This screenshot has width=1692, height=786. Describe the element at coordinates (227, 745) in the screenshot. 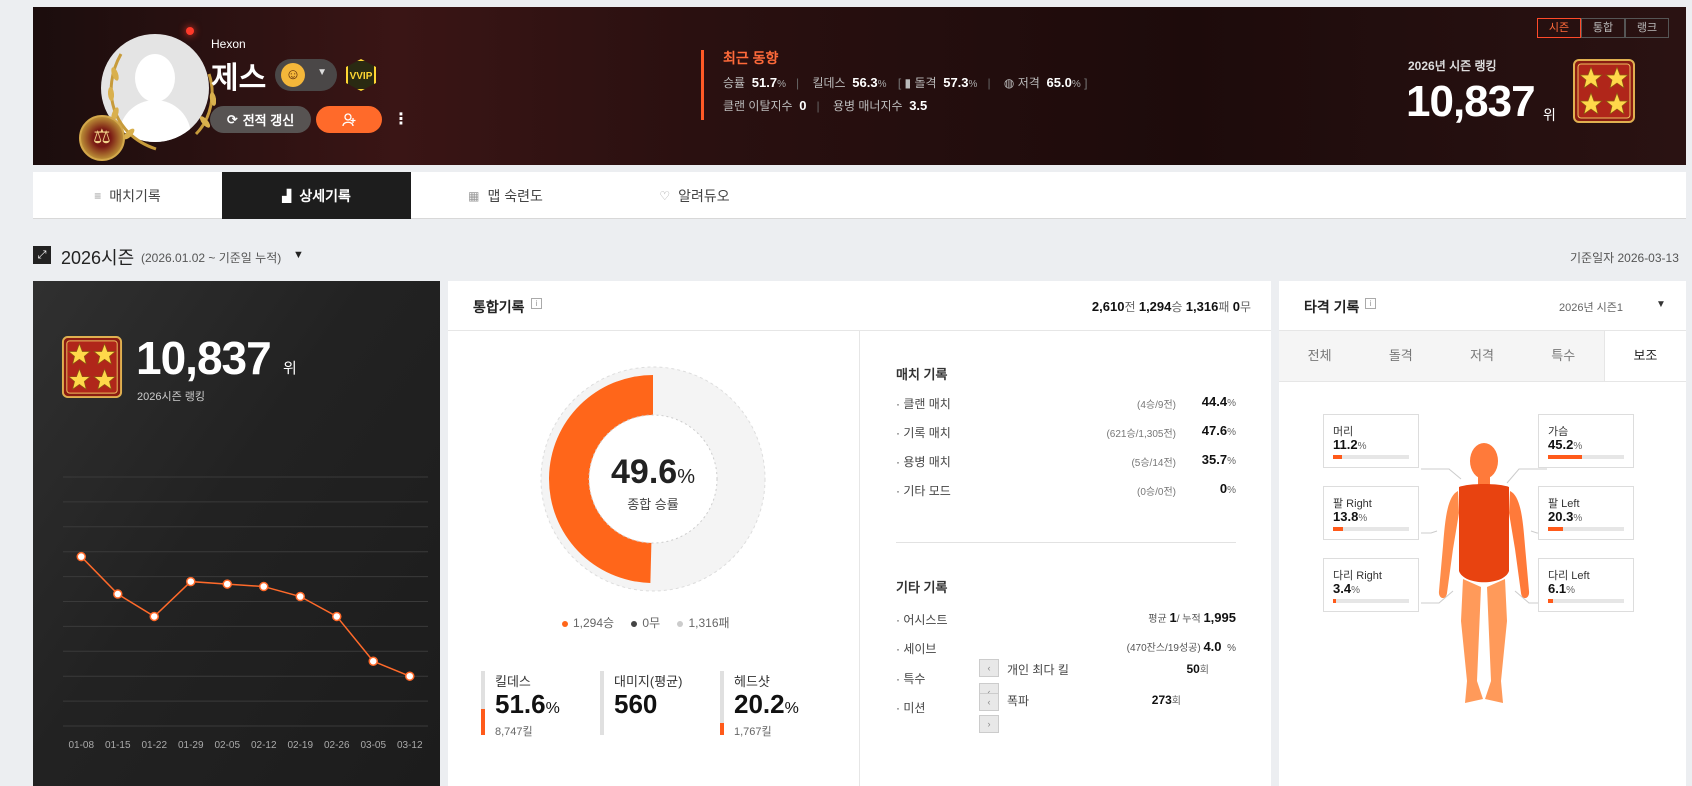

I see `x-tick-label: 02-05` at that location.